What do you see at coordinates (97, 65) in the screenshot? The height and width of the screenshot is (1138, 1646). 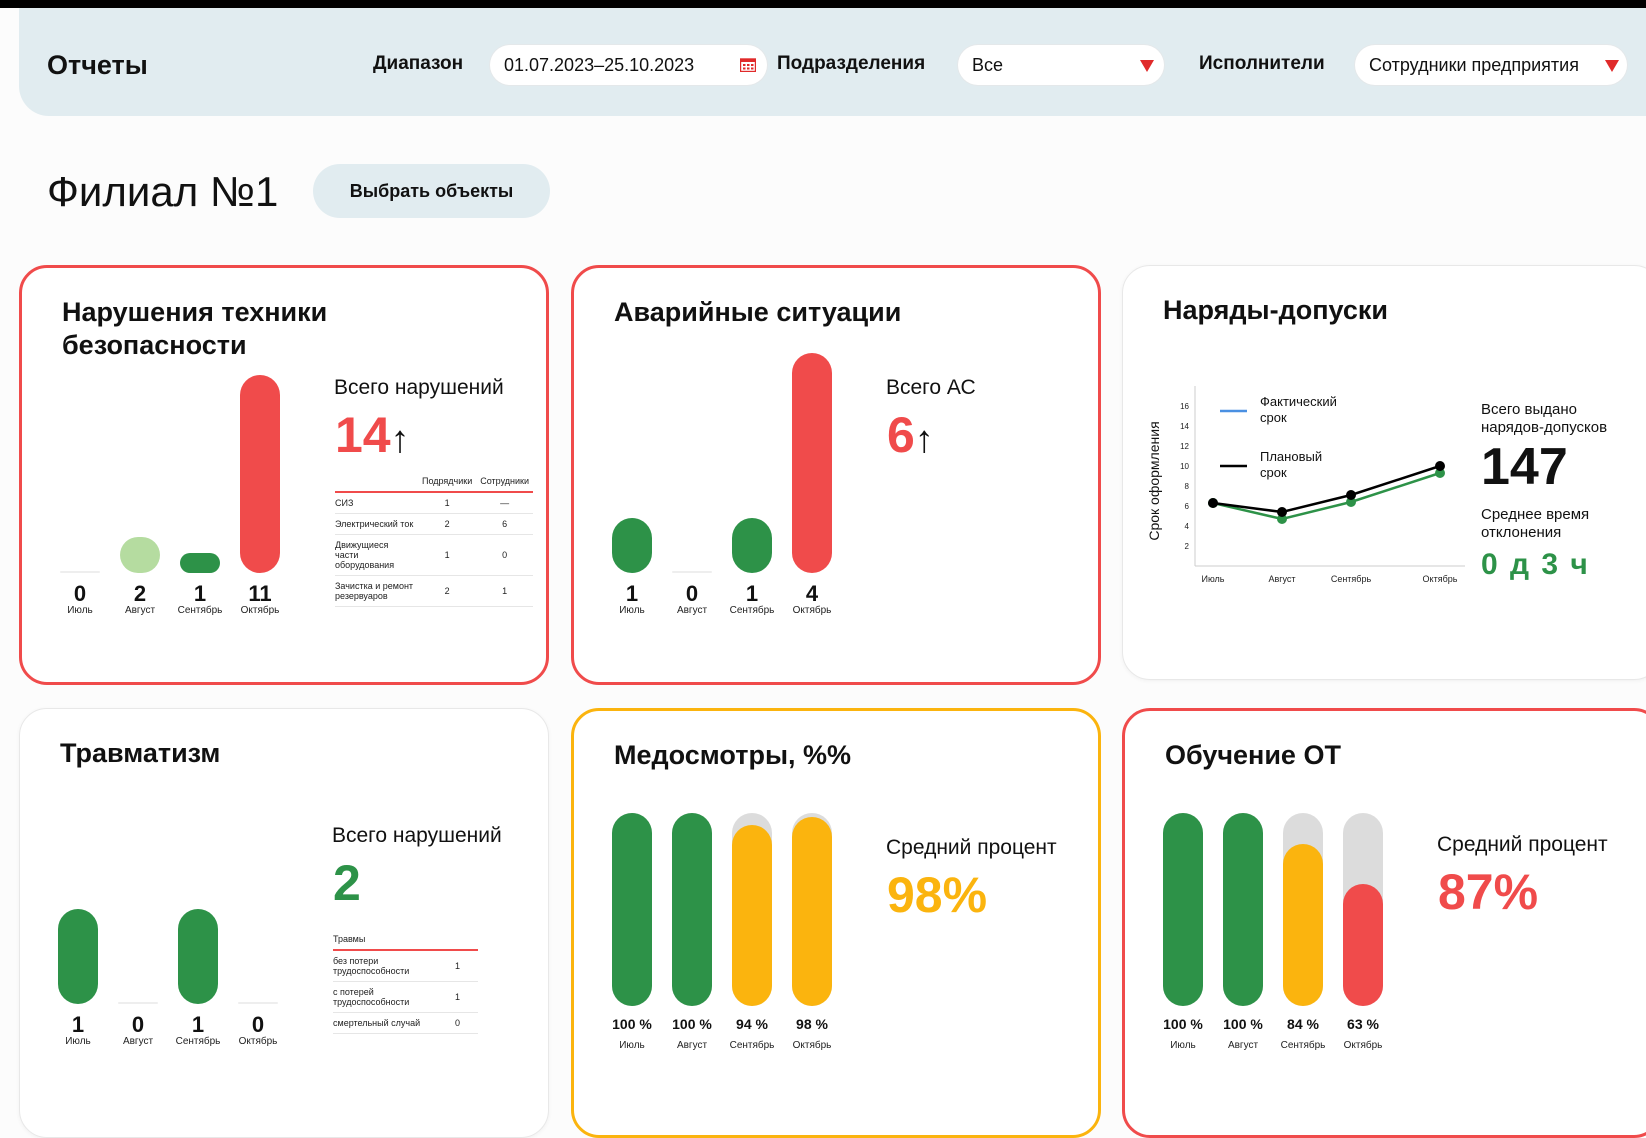 I see `page-title: Отчеты` at bounding box center [97, 65].